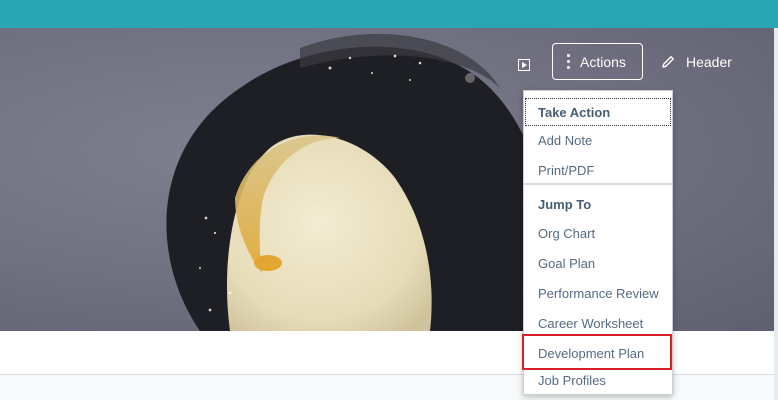 The height and width of the screenshot is (400, 778). What do you see at coordinates (568, 61) in the screenshot?
I see `vertical-dots-icon` at bounding box center [568, 61].